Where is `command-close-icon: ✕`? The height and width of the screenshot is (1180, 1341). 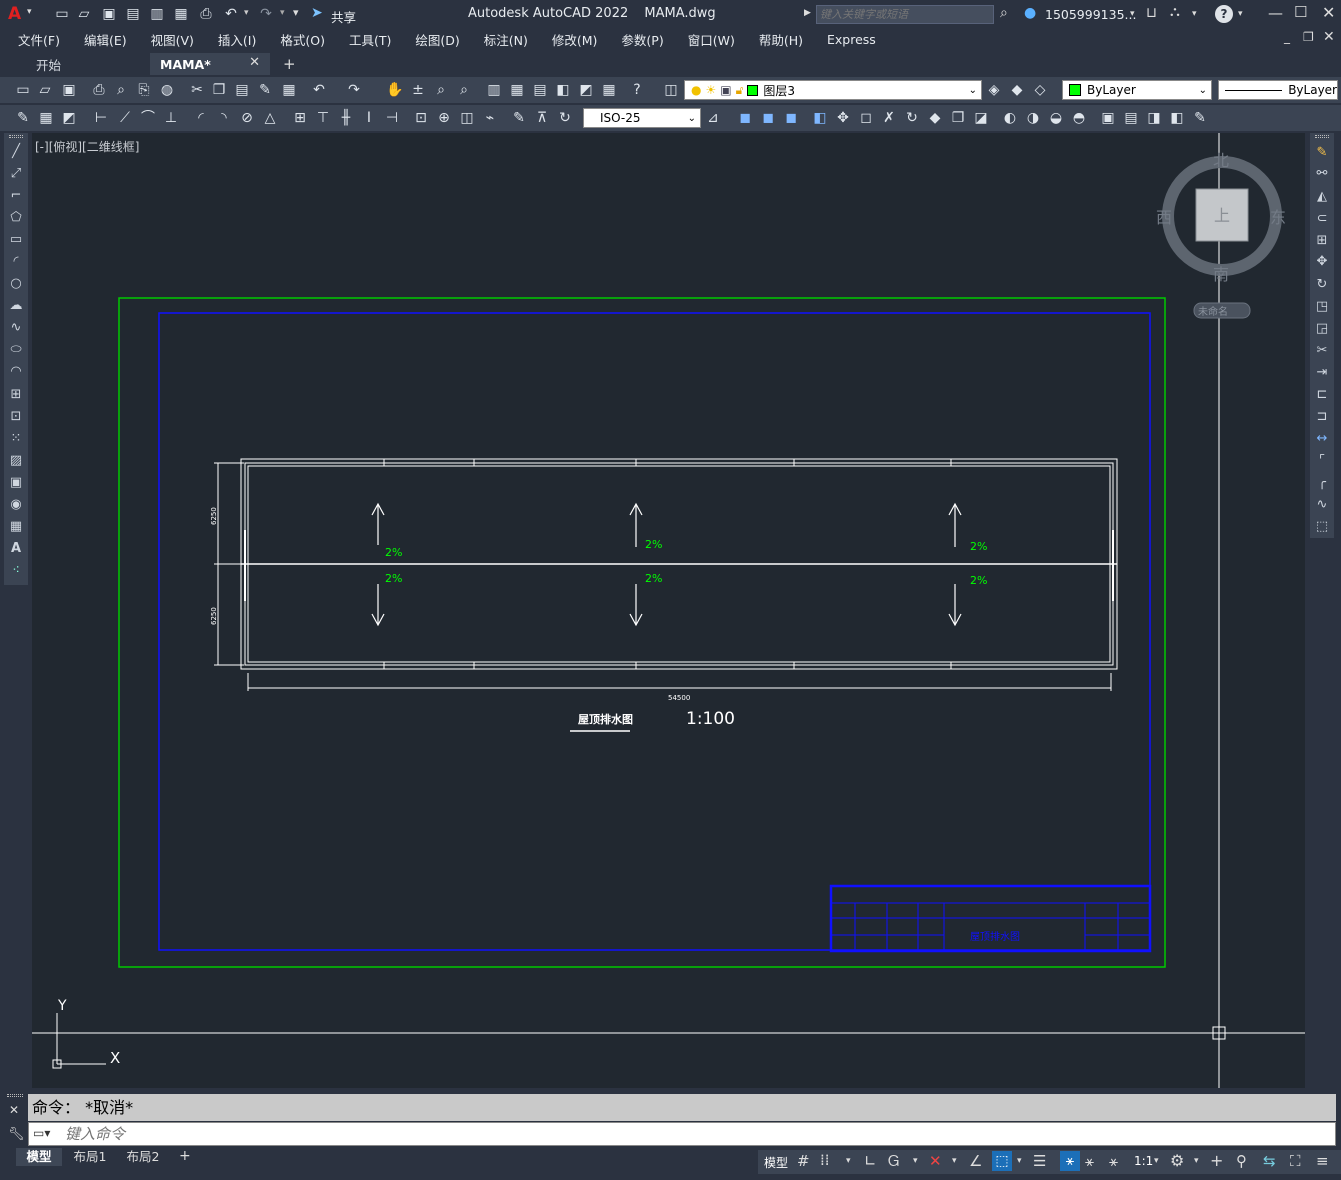
command-close-icon: ✕ is located at coordinates (14, 1110).